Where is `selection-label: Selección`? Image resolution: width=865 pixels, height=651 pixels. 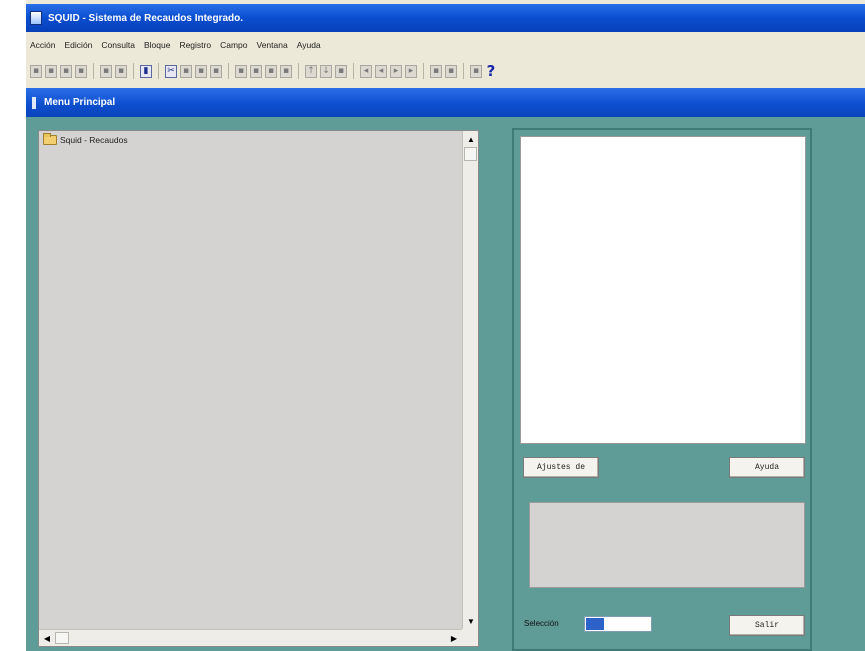
selection-label: Selección is located at coordinates (541, 623).